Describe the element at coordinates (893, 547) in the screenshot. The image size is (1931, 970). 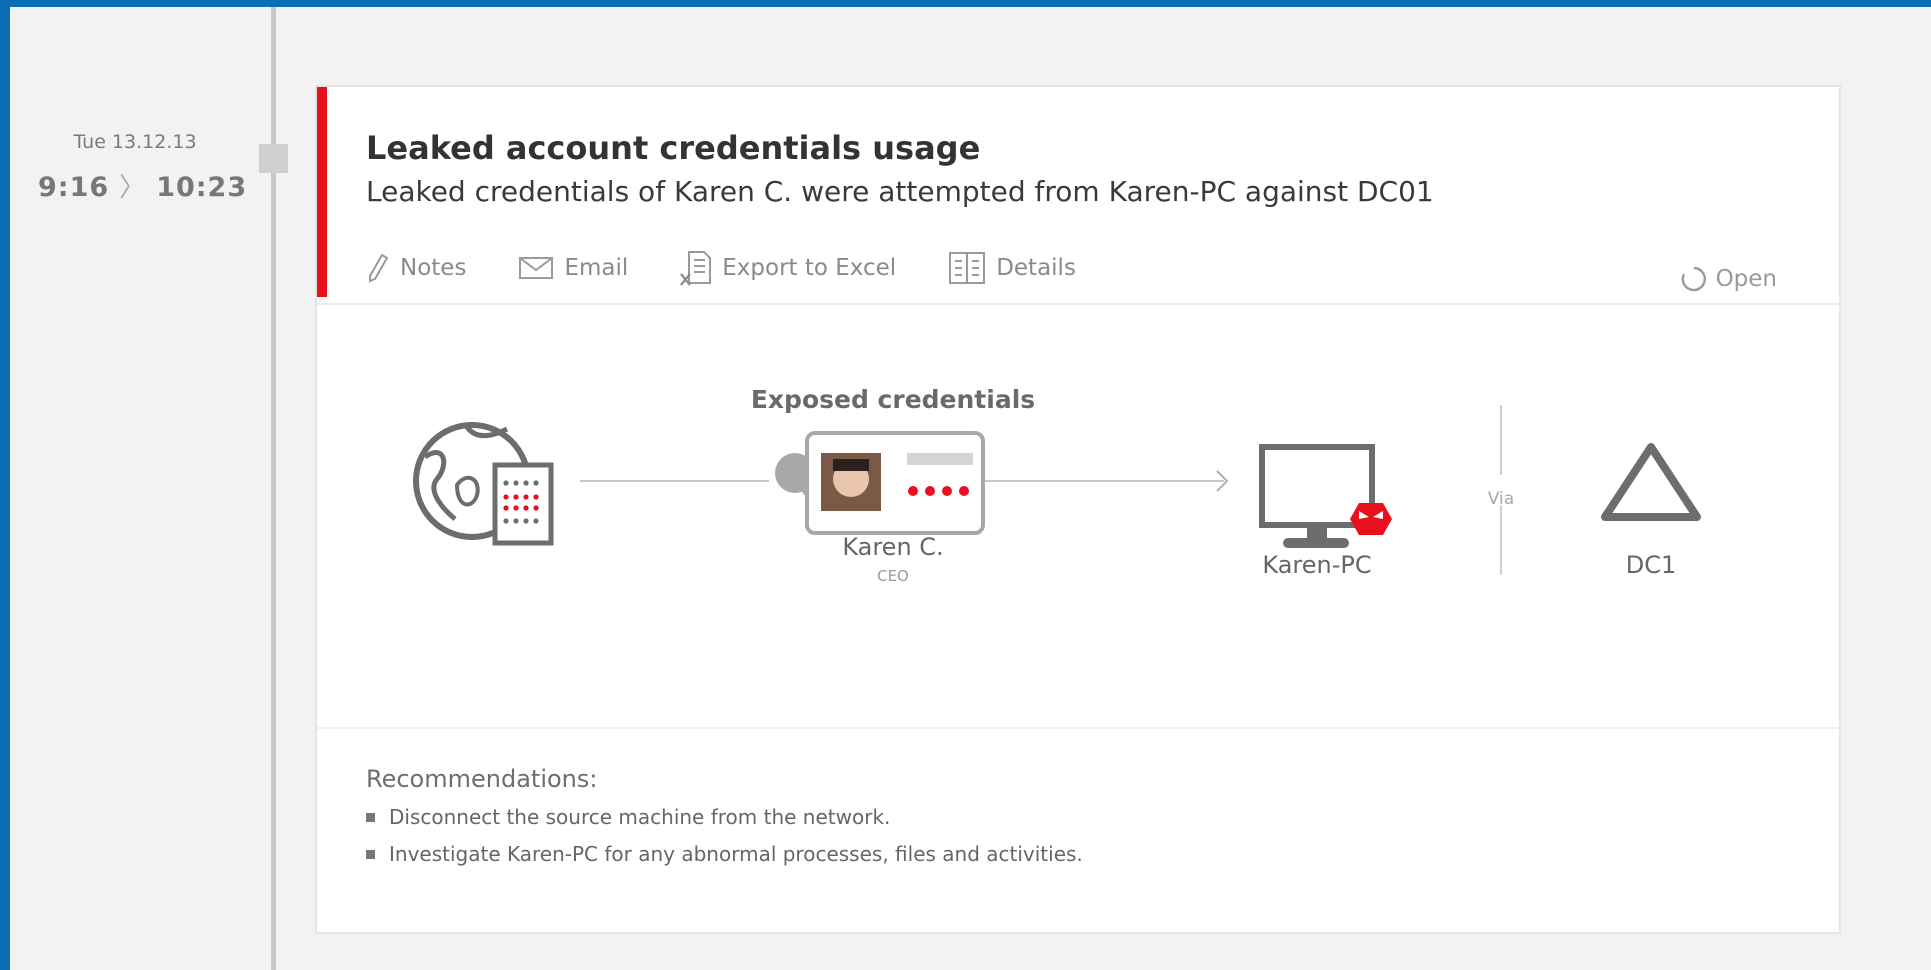
I see `user-name: Karen C.` at that location.